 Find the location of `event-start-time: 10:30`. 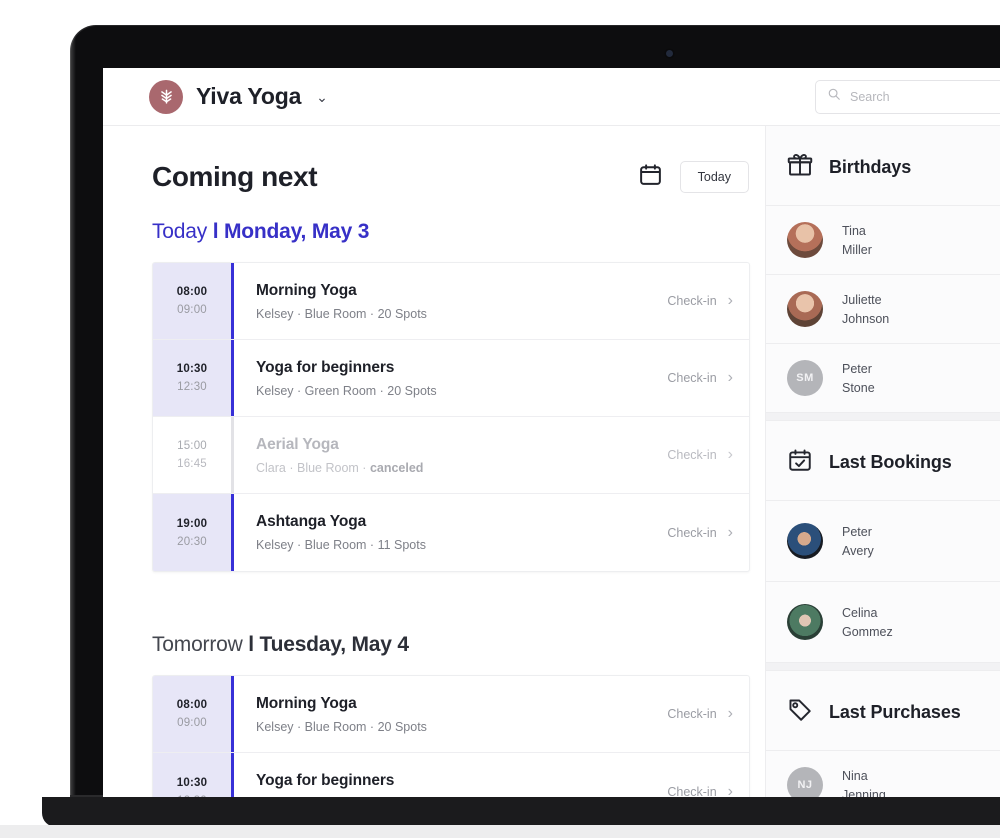

event-start-time: 10:30 is located at coordinates (192, 369).